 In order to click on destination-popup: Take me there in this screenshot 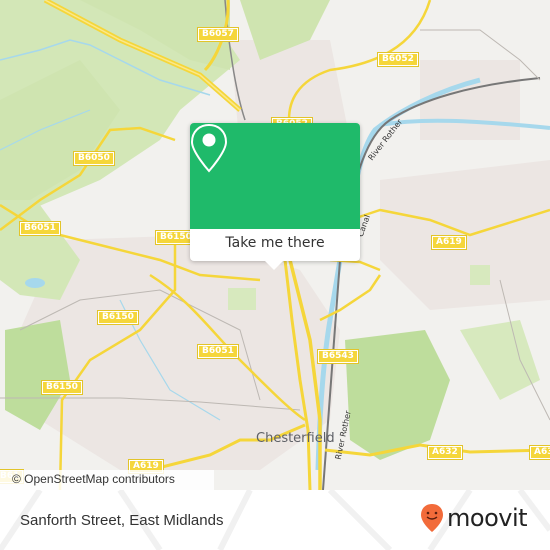, I will do `click(275, 196)`.